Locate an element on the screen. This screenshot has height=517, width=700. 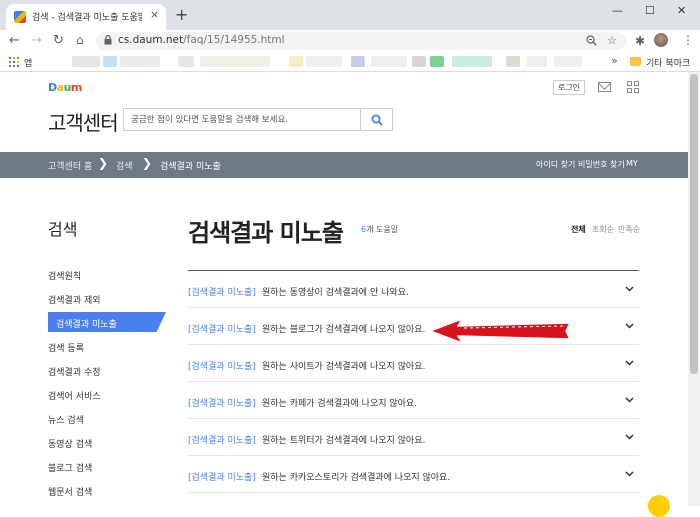
close-window-button: ✕ is located at coordinates (681, 10).